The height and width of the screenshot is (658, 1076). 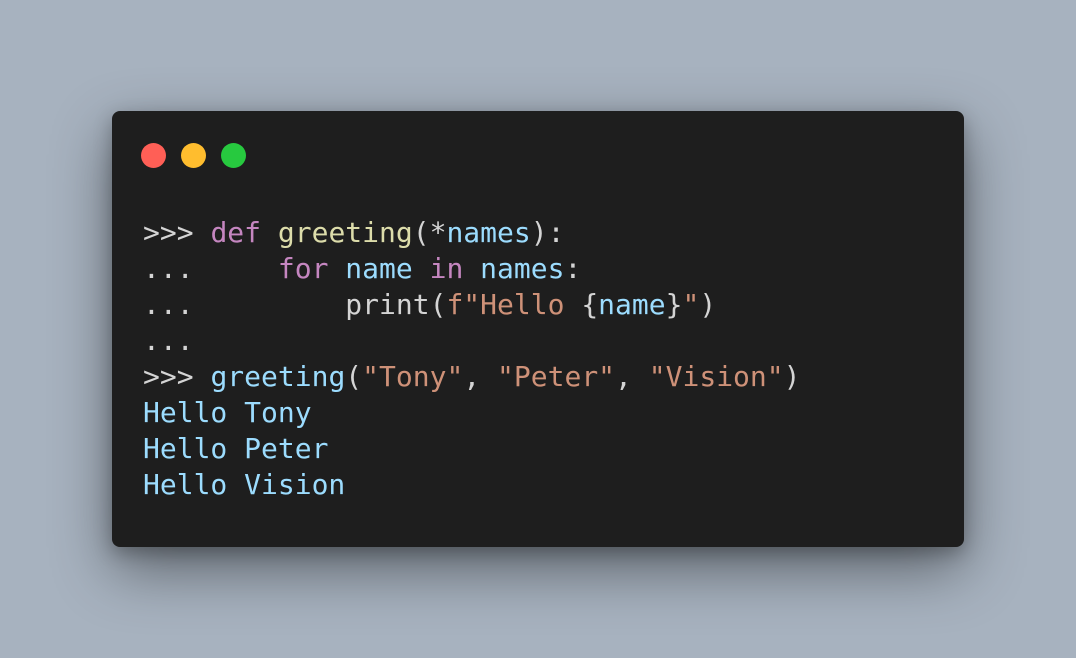 I want to click on code-token-string: f"Hello, so click(x=514, y=304).